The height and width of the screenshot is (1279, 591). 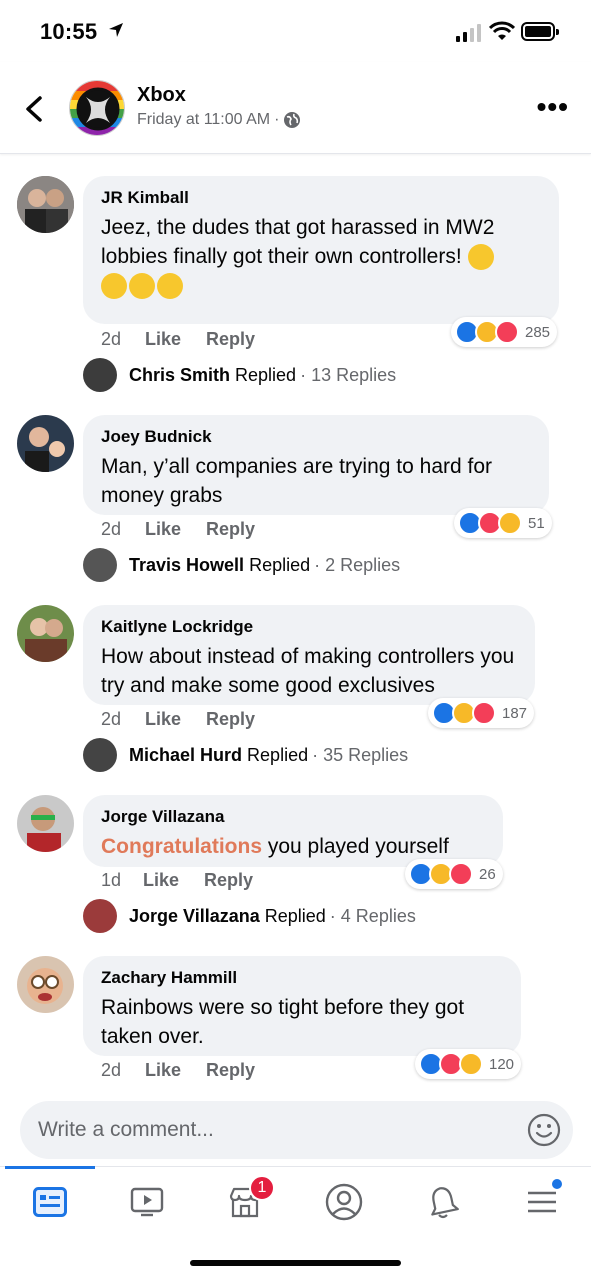 I want to click on status-bar: 10:55, so click(x=295, y=31).